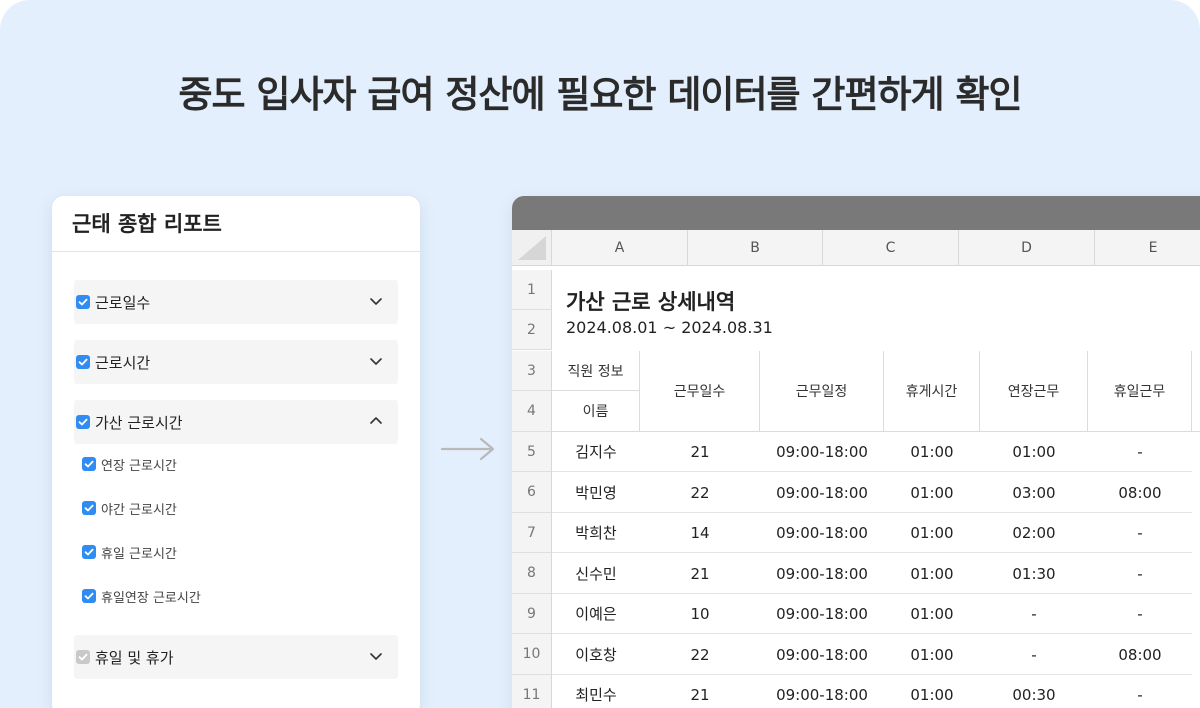 The height and width of the screenshot is (708, 1200). I want to click on cell-overtime: 00:30, so click(1034, 691).